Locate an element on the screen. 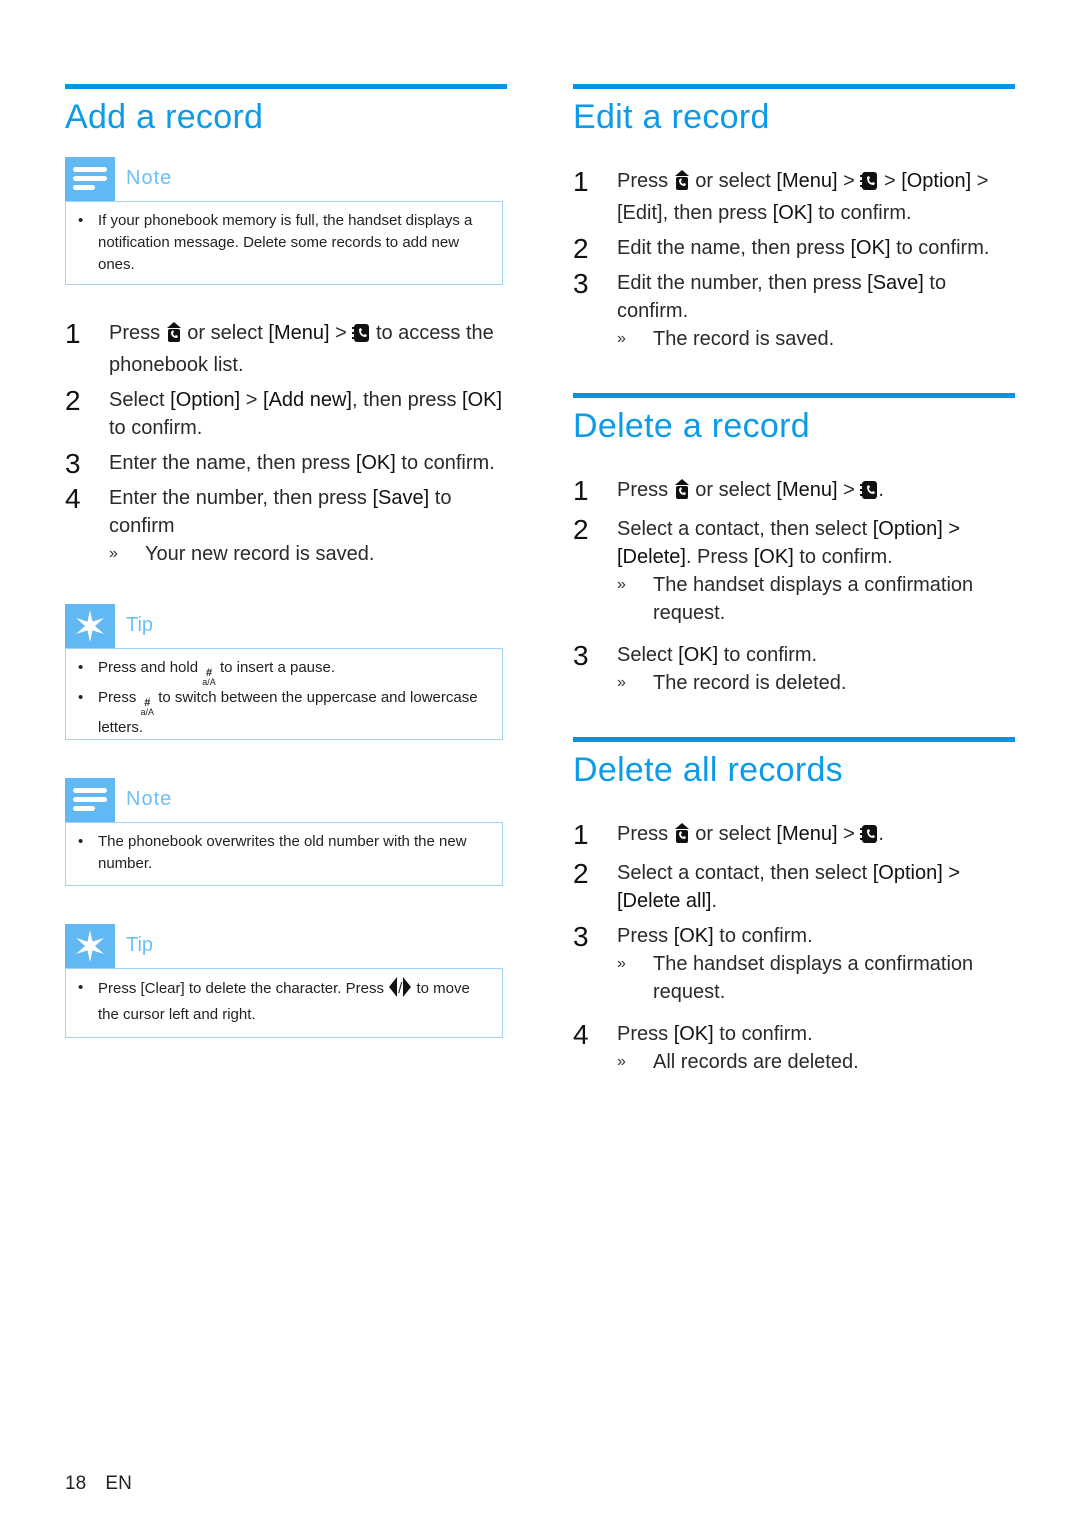 The width and height of the screenshot is (1080, 1527). tip-item: Press and hold #a/A to insert a pause. is located at coordinates (283, 672).